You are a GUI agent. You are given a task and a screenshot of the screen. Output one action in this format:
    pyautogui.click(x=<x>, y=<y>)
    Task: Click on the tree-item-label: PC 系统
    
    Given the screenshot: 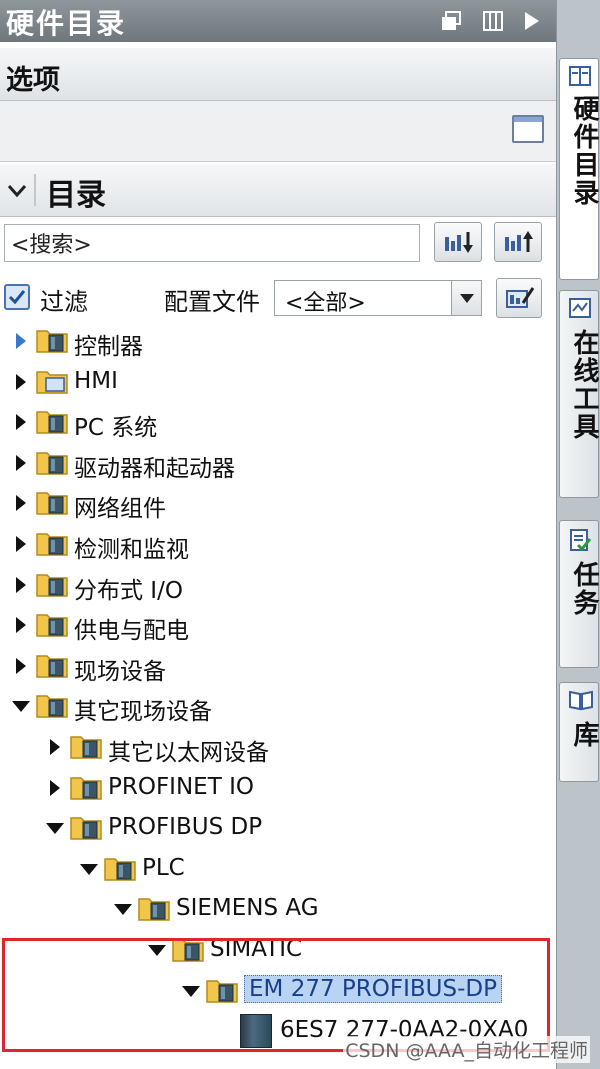 What is the action you would take?
    pyautogui.click(x=116, y=428)
    